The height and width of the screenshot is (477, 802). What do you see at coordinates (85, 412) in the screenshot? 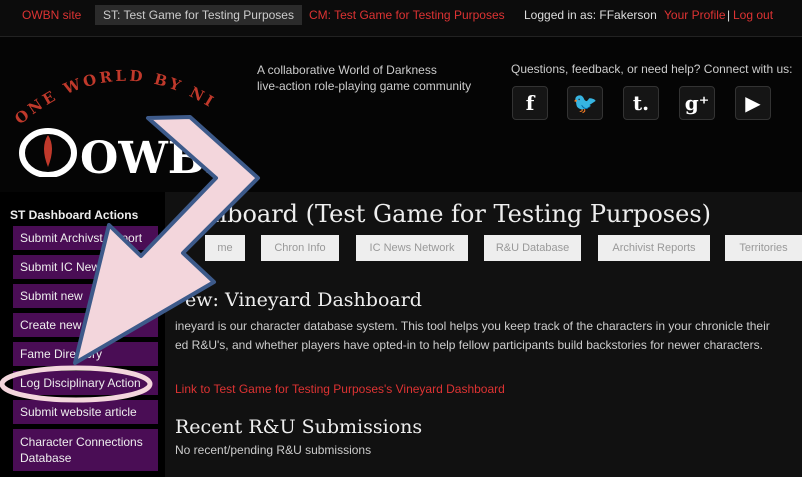
I see `sidebar-item-submit-website-article: Submit website article` at bounding box center [85, 412].